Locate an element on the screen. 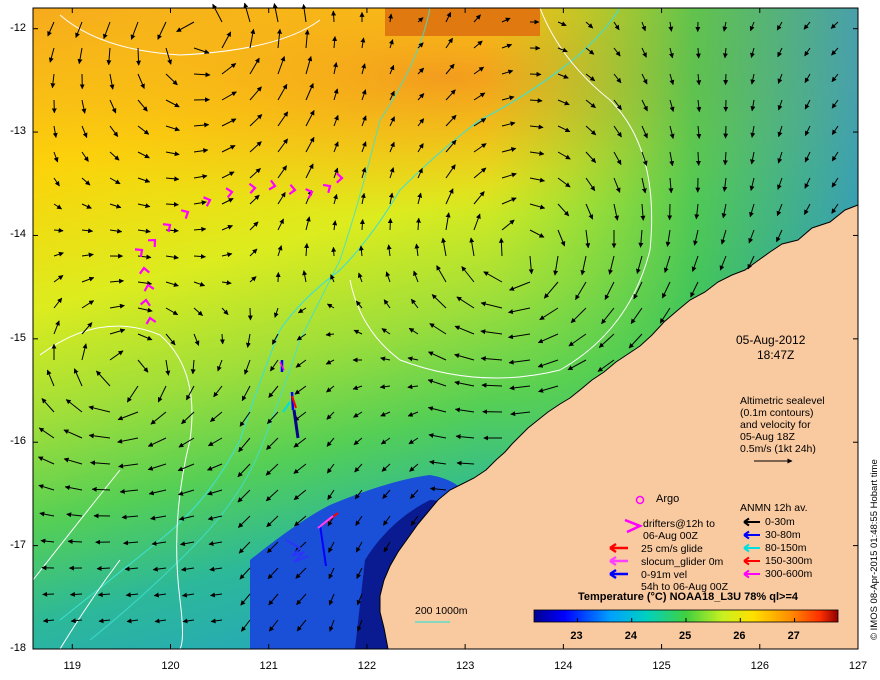 The height and width of the screenshot is (680, 880). lat-tick-label: -14 is located at coordinates (18, 234).